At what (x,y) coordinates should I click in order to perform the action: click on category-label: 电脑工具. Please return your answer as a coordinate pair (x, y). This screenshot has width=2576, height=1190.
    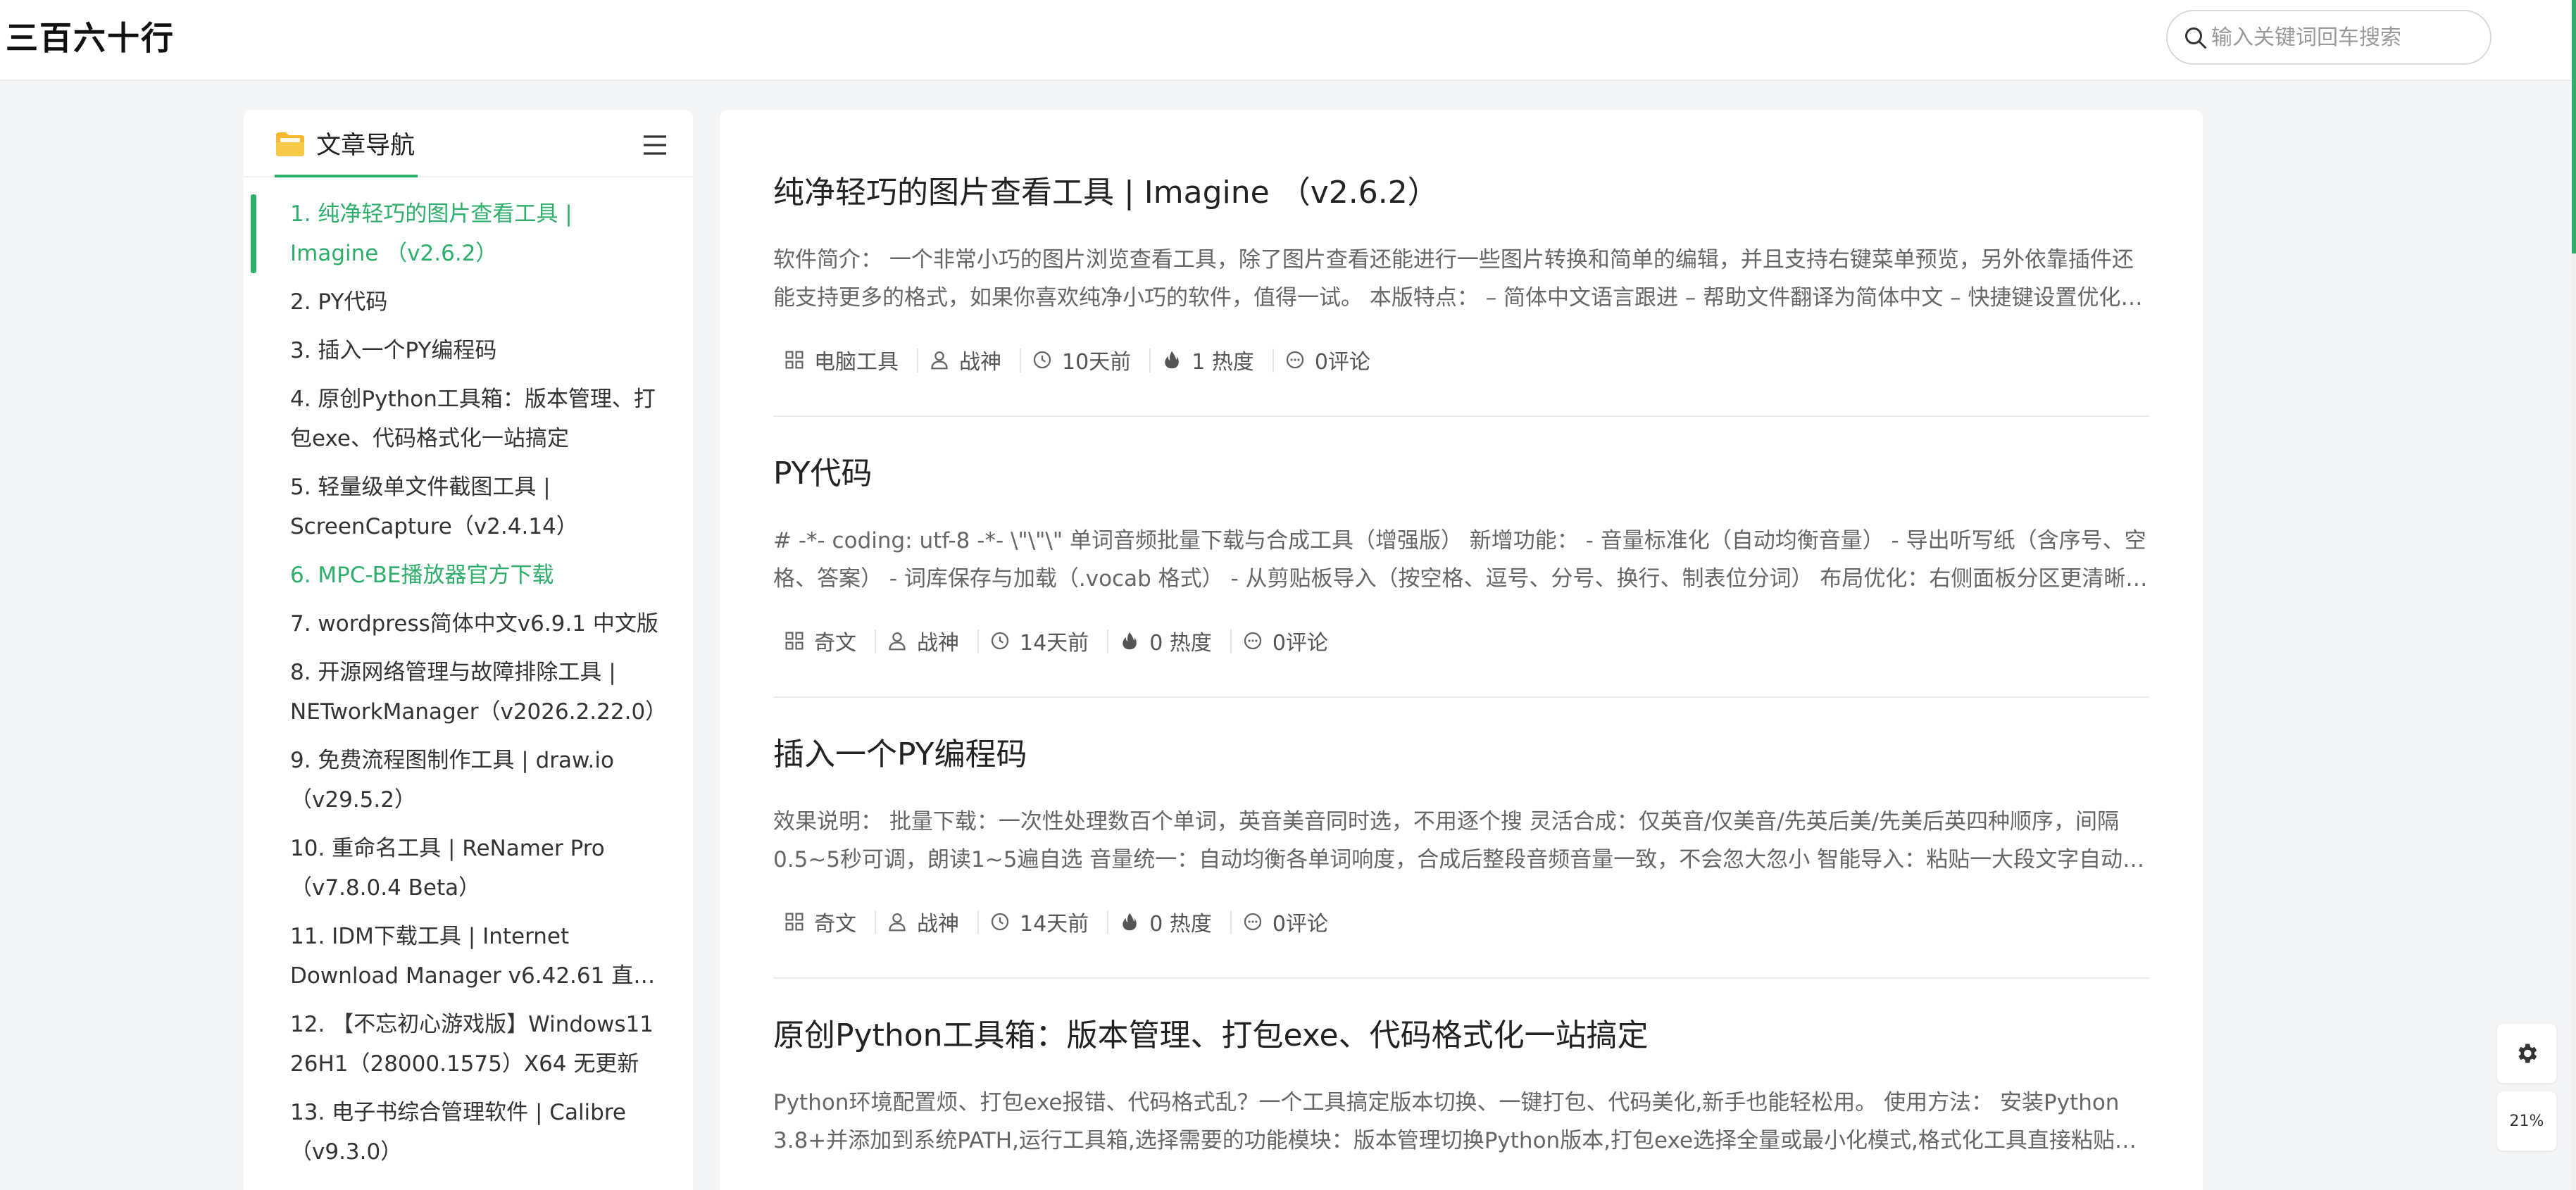
    Looking at the image, I should click on (856, 363).